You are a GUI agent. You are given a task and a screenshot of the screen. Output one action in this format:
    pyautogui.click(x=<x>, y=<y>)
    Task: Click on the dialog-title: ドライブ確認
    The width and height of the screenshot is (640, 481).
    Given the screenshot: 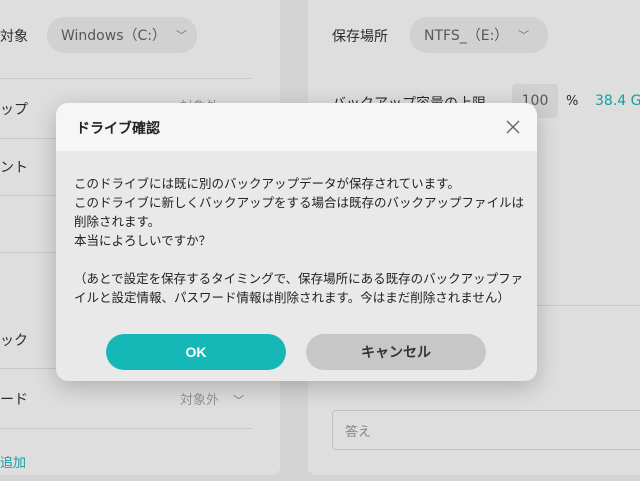 What is the action you would take?
    pyautogui.click(x=118, y=128)
    